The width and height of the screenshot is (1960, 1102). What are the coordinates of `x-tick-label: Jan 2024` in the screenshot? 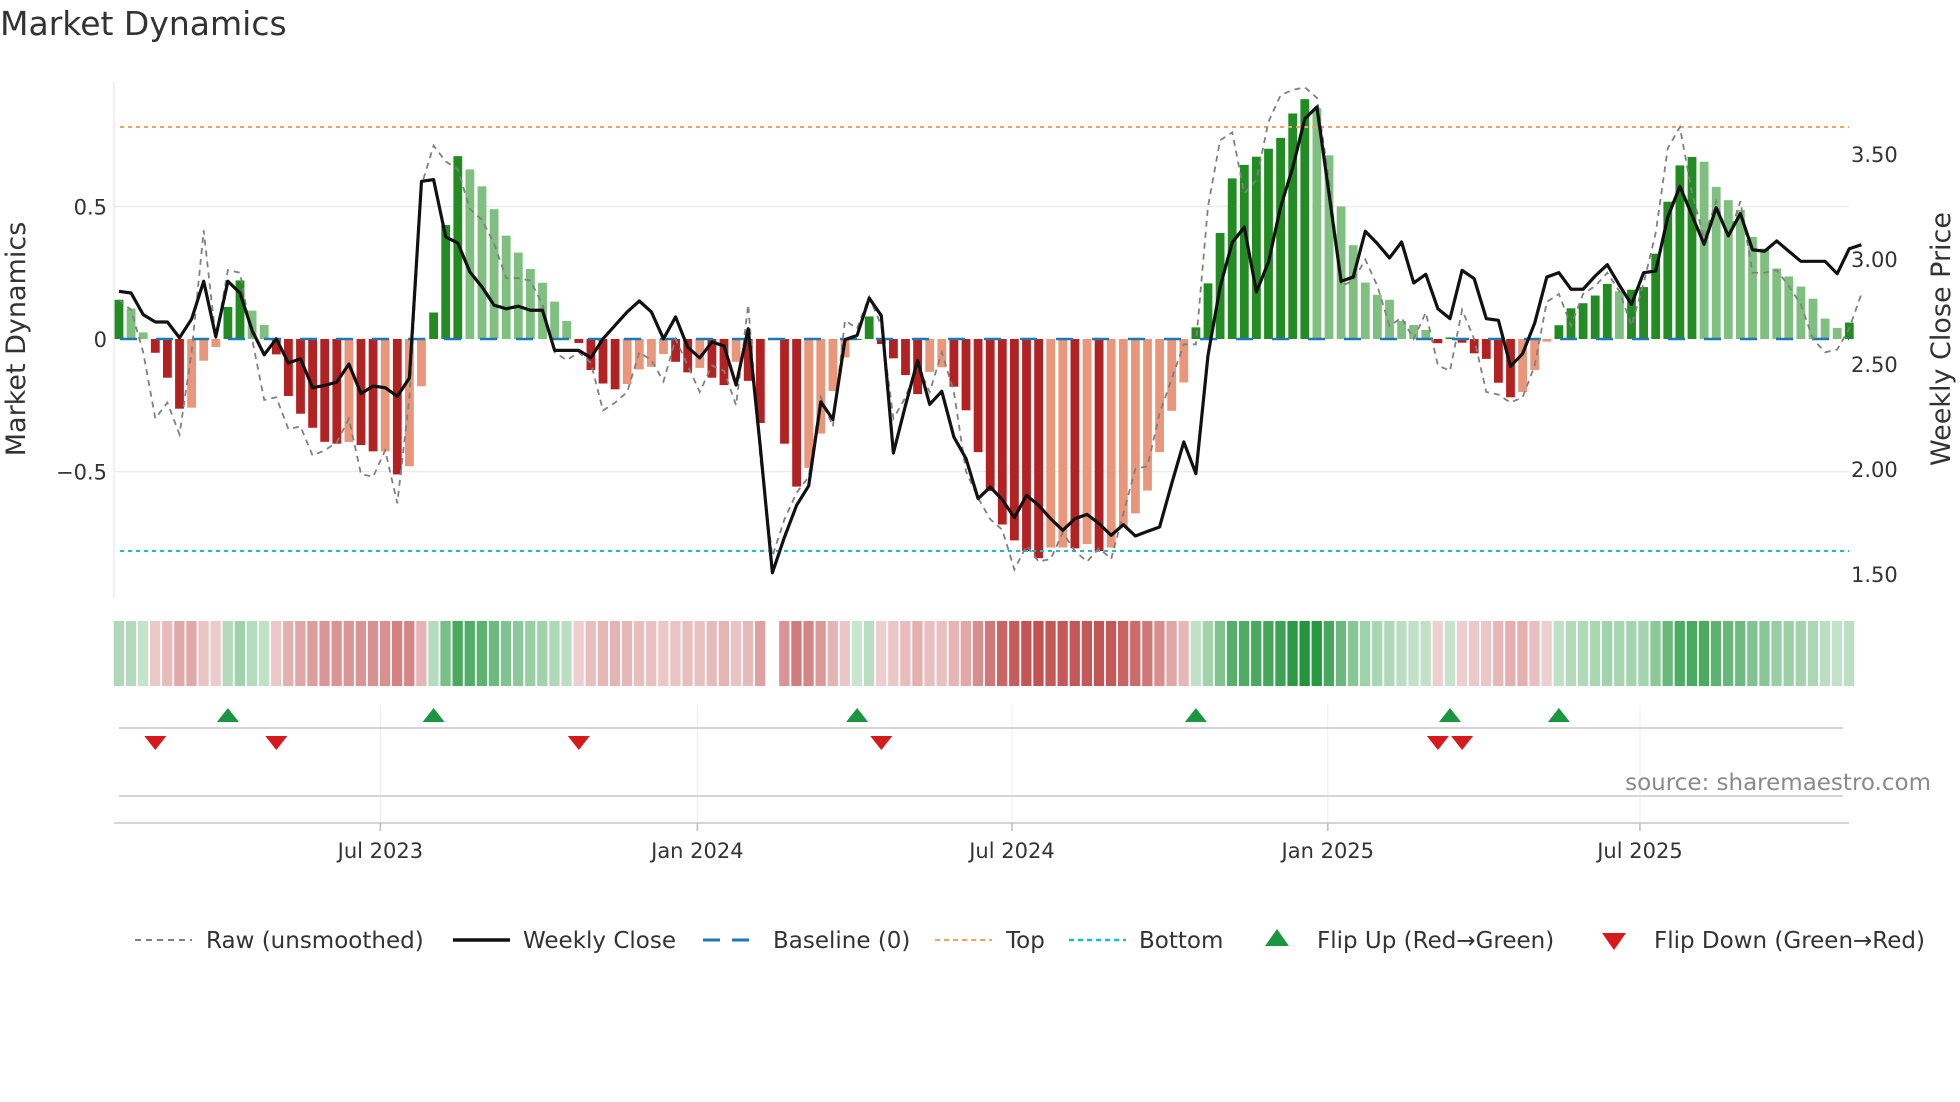 It's located at (696, 851).